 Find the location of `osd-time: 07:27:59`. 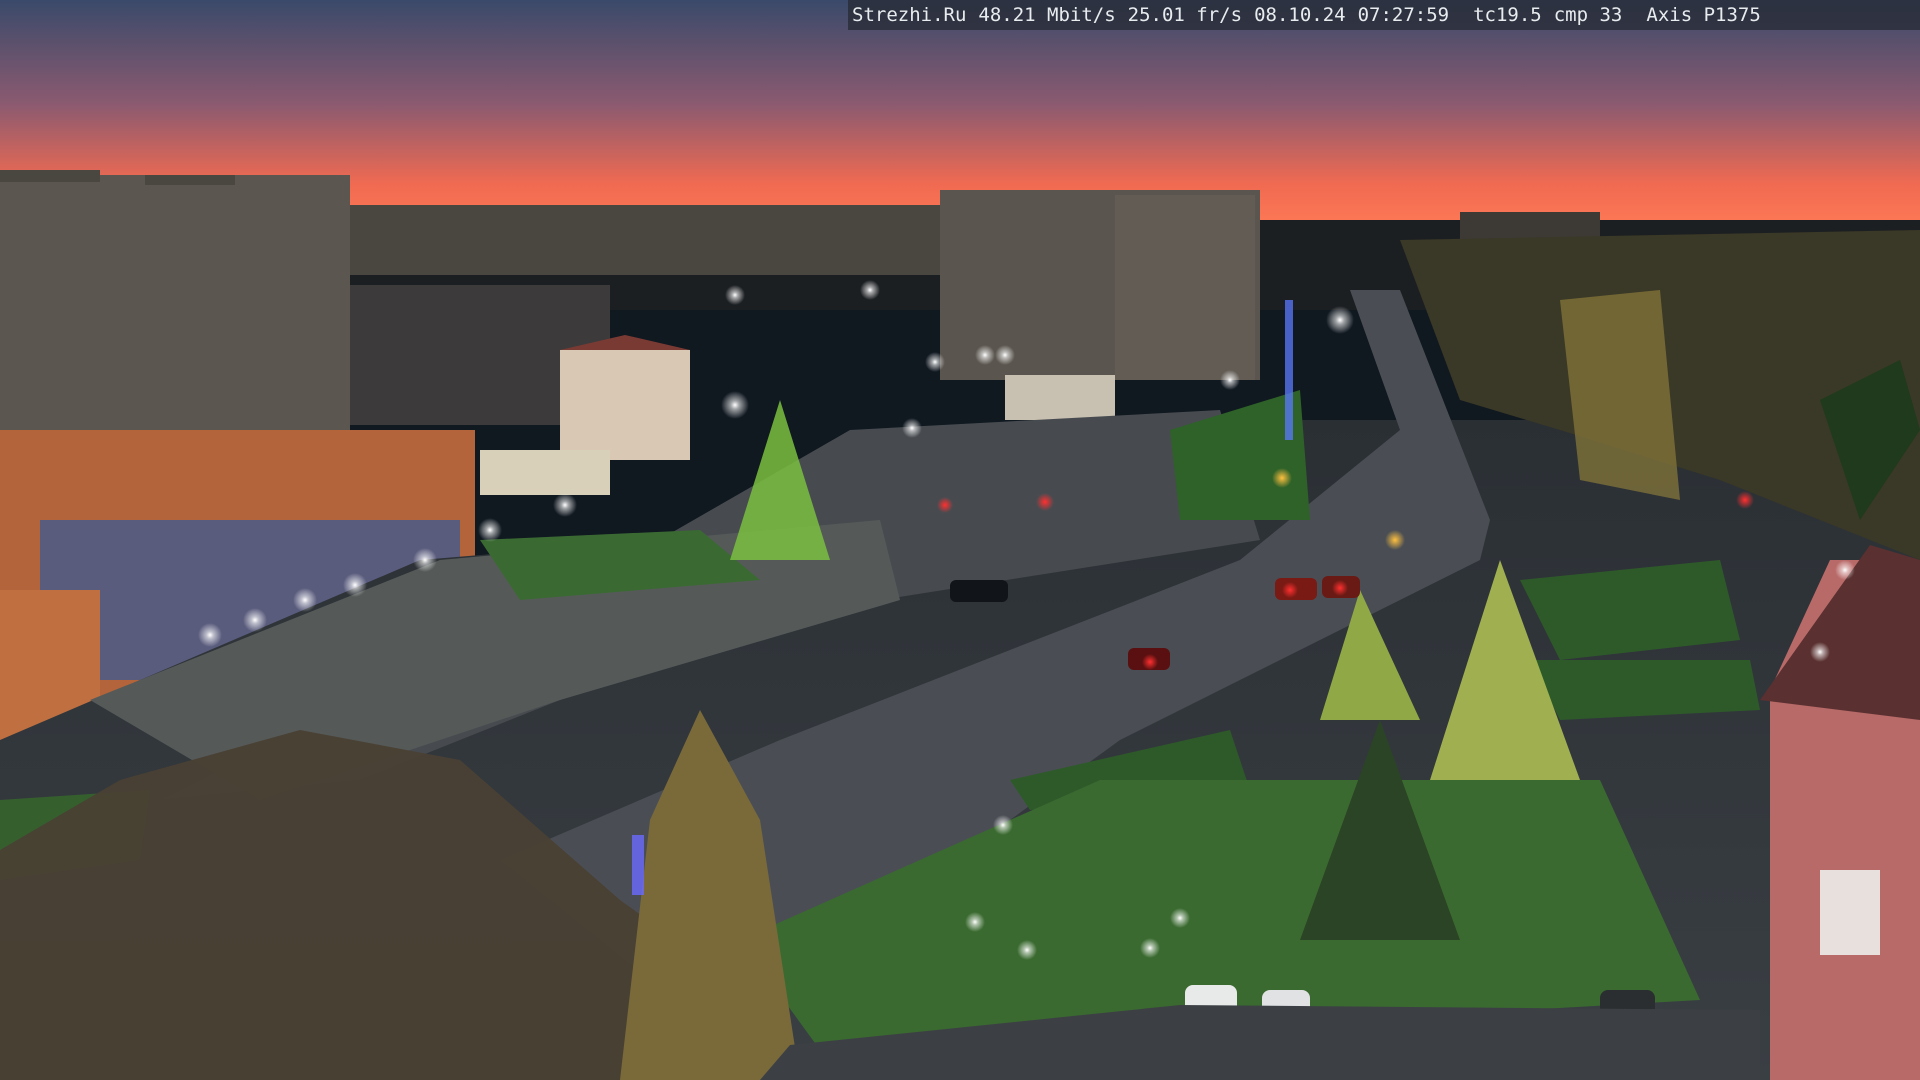

osd-time: 07:27:59 is located at coordinates (1403, 15).